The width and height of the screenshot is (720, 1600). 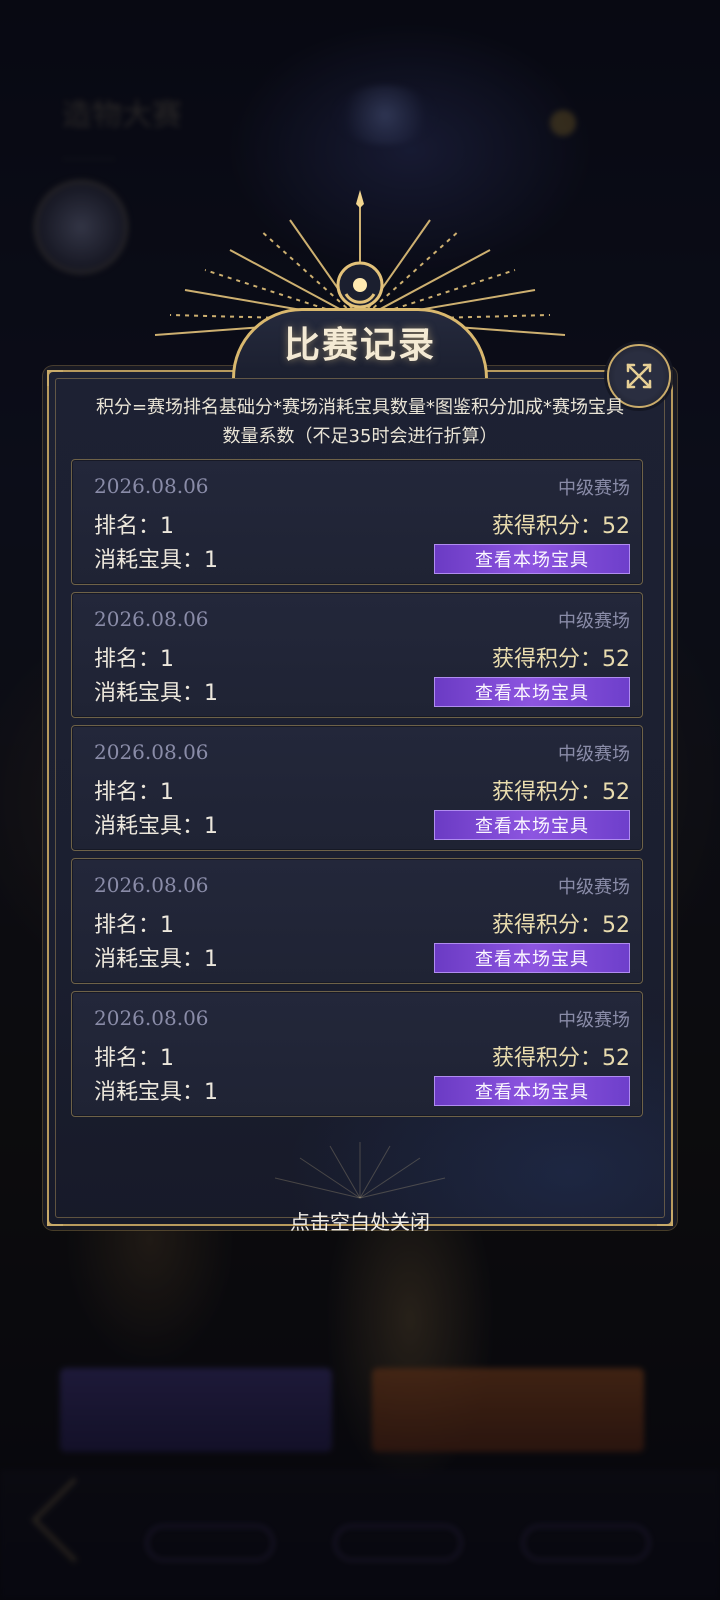 What do you see at coordinates (360, 1170) in the screenshot?
I see `bottom-ray-ornament` at bounding box center [360, 1170].